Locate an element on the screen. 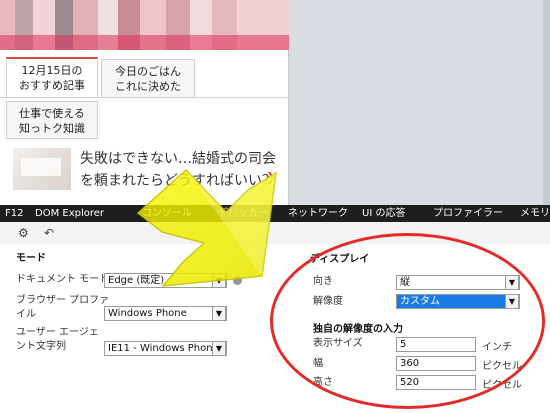  tab-recommended: 12月15日の おすすめ記事 is located at coordinates (52, 77).